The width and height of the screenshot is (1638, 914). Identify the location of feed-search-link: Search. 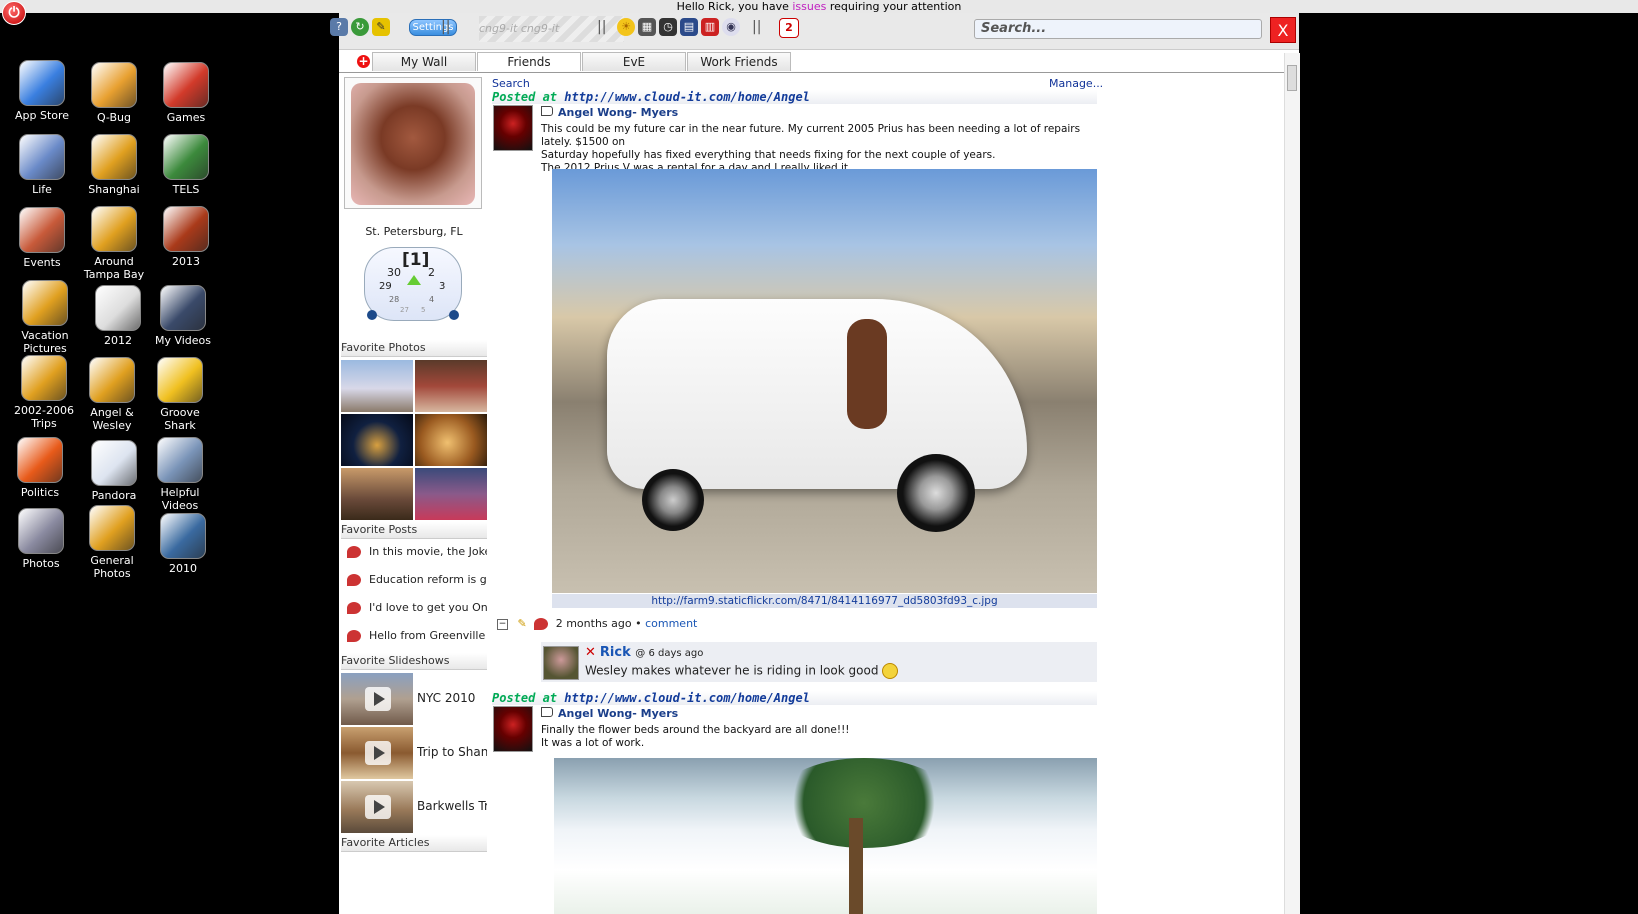
(511, 83).